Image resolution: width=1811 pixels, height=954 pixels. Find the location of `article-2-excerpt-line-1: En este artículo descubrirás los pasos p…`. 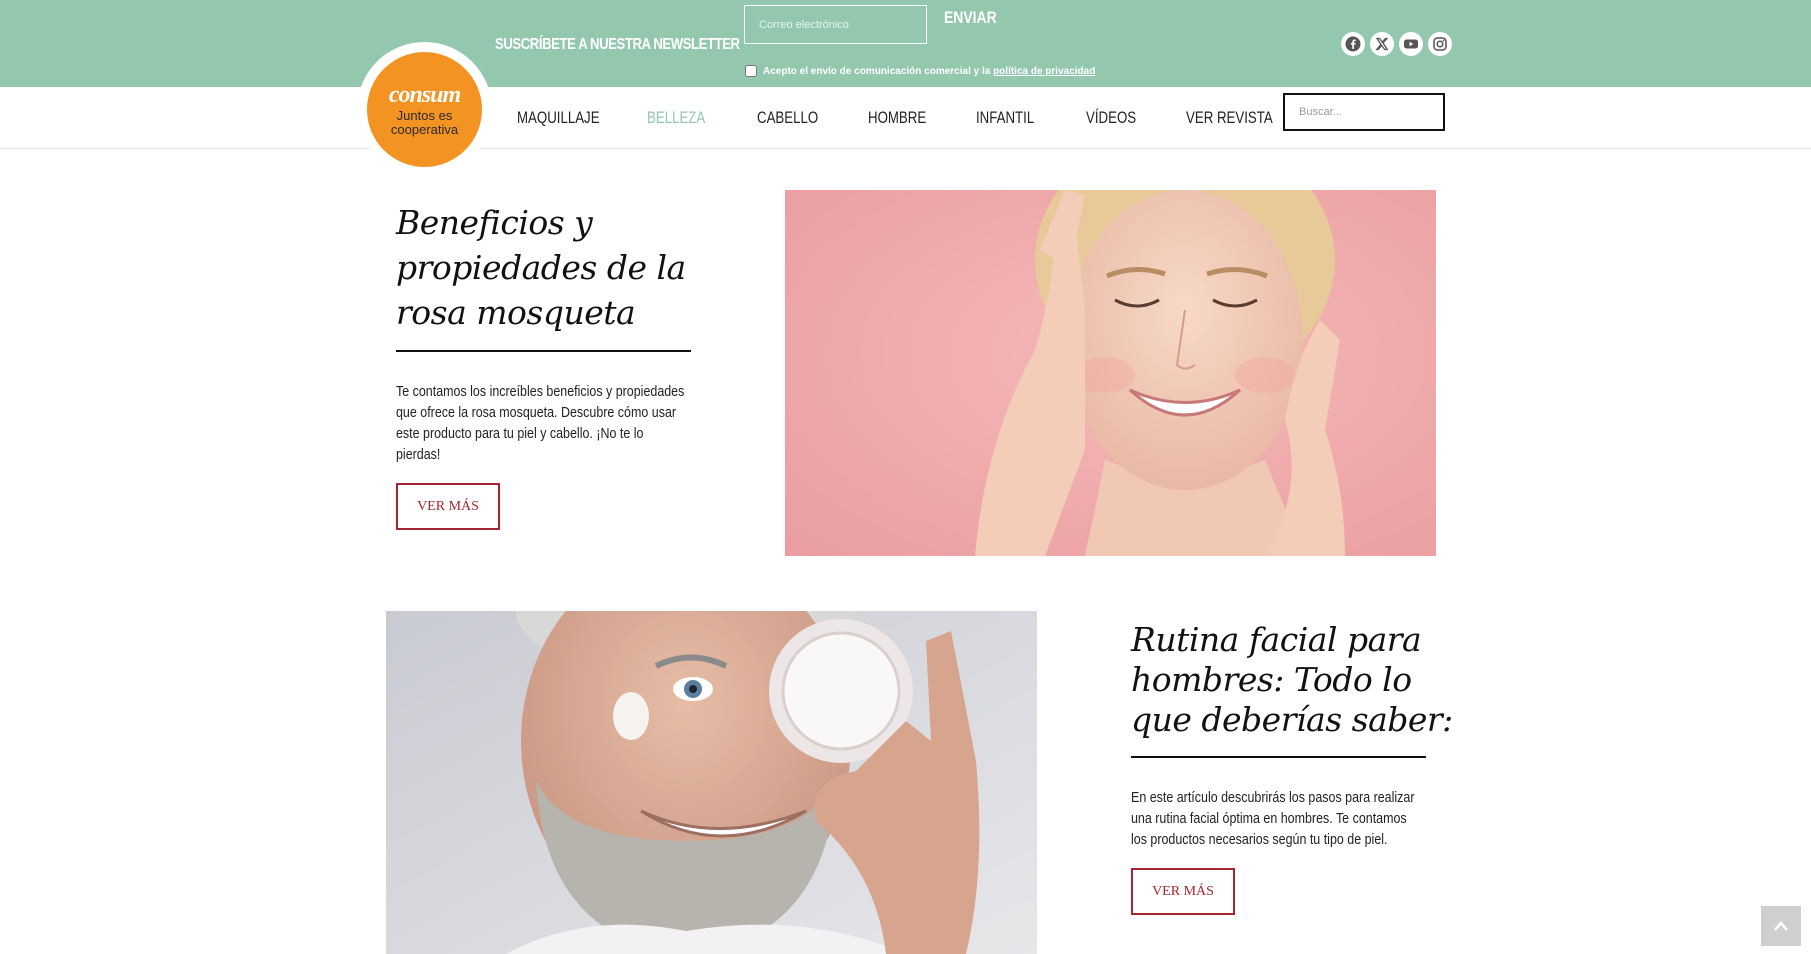

article-2-excerpt-line-1: En este artículo descubrirás los pasos p… is located at coordinates (1273, 798).